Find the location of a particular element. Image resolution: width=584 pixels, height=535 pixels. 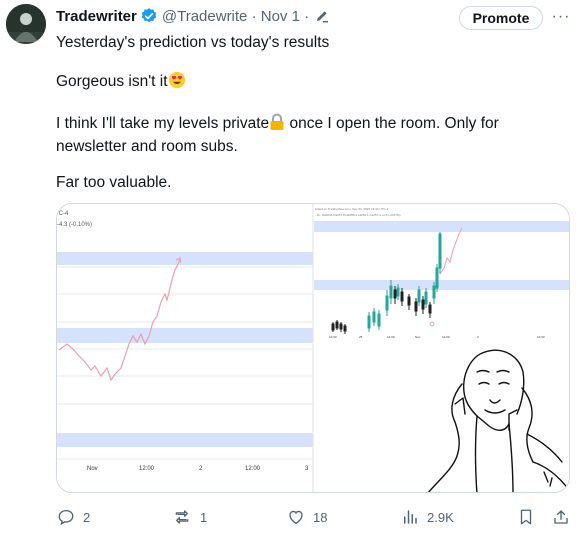

analytics-bar-icon is located at coordinates (410, 517).